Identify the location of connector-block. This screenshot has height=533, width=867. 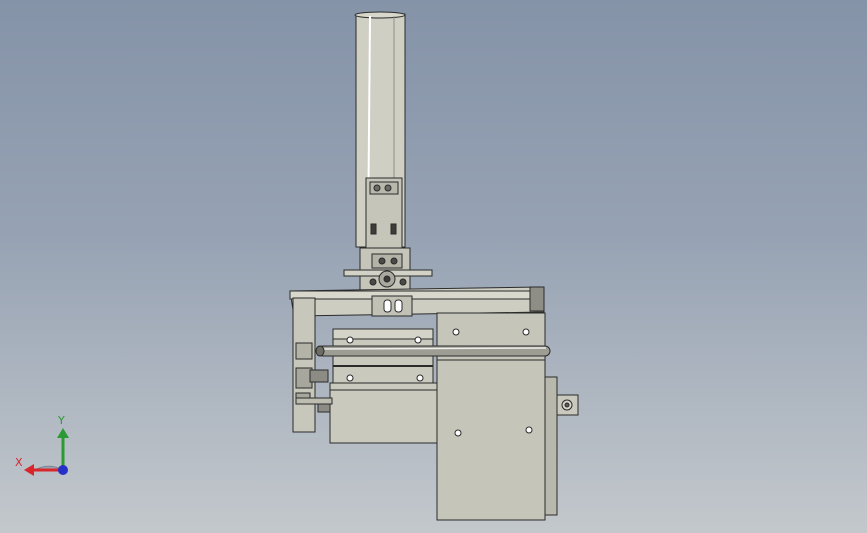
(388, 269).